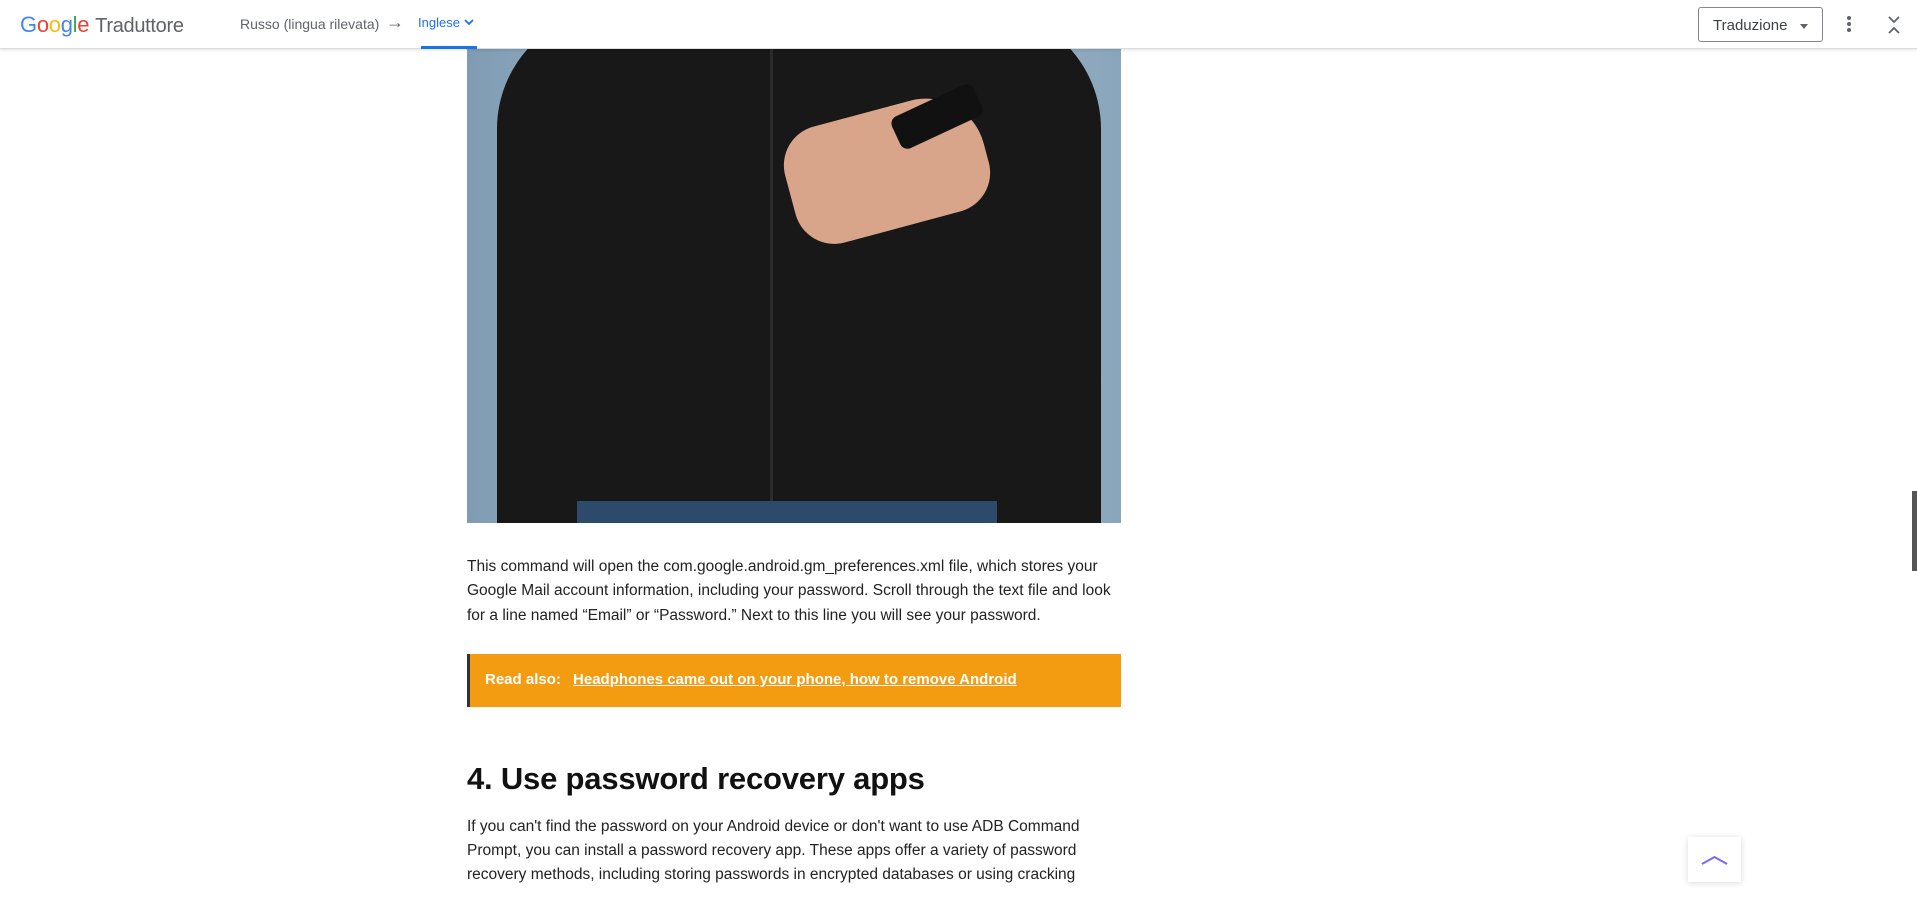 This screenshot has height=914, width=1917. I want to click on scrollbar-thumb, so click(1914, 531).